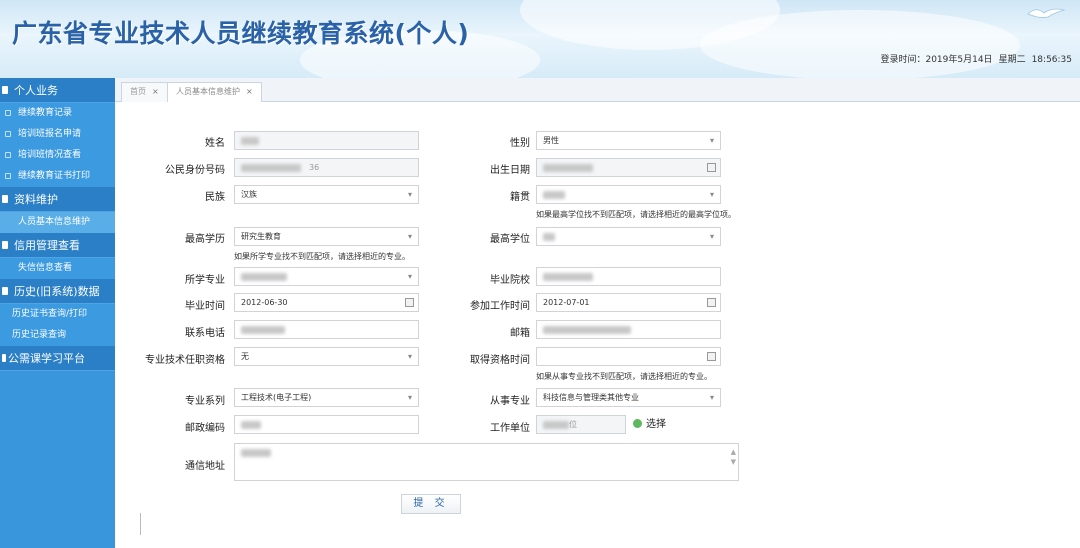 This screenshot has width=1080, height=548. What do you see at coordinates (628, 329) in the screenshot?
I see `email-field` at bounding box center [628, 329].